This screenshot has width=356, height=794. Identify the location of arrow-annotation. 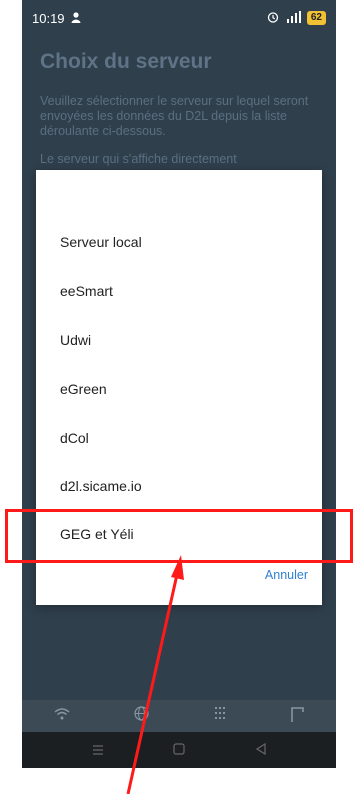
(155, 674).